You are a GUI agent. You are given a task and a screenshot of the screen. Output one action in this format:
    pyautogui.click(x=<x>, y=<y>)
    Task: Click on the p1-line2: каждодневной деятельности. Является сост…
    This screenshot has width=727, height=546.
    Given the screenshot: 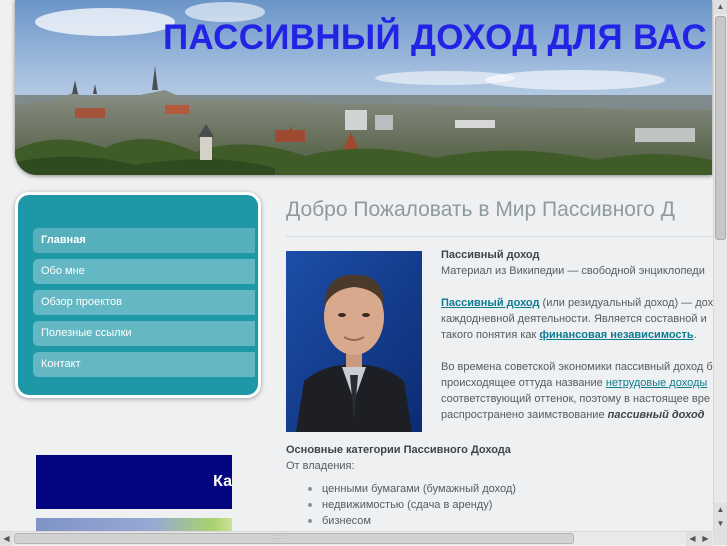 What is the action you would take?
    pyautogui.click(x=574, y=319)
    